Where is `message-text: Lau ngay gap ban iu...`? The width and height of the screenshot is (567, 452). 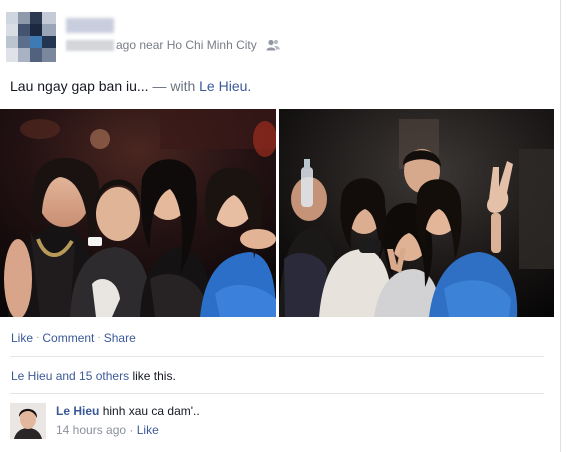 message-text: Lau ngay gap ban iu... is located at coordinates (79, 86).